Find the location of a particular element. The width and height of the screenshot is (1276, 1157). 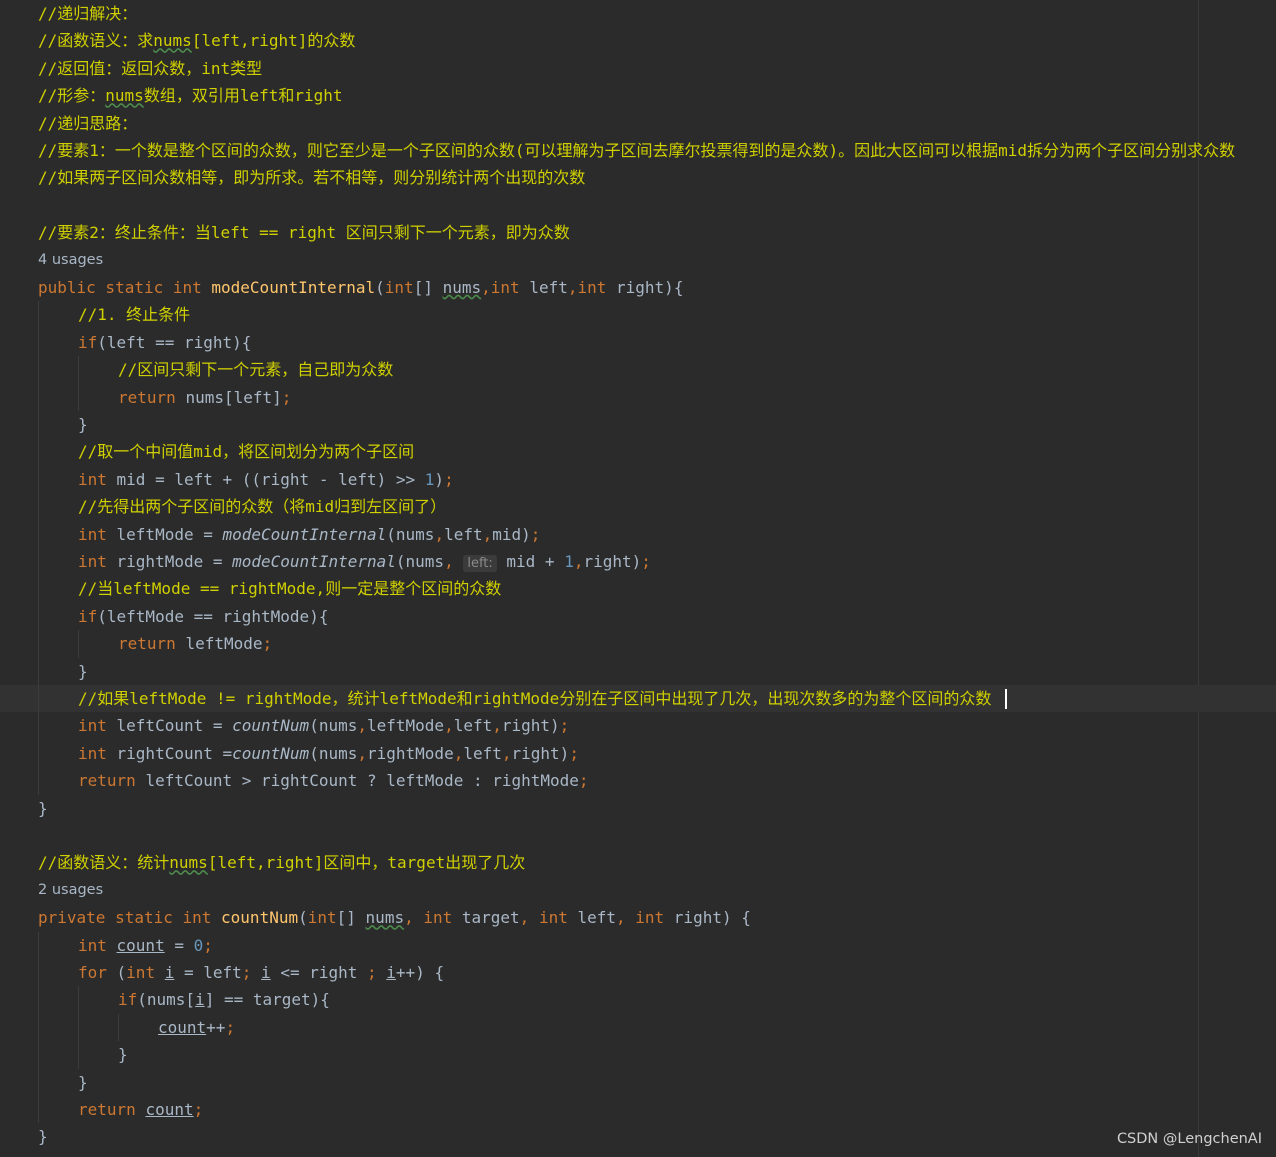

code-token: ++ is located at coordinates (216, 1027).